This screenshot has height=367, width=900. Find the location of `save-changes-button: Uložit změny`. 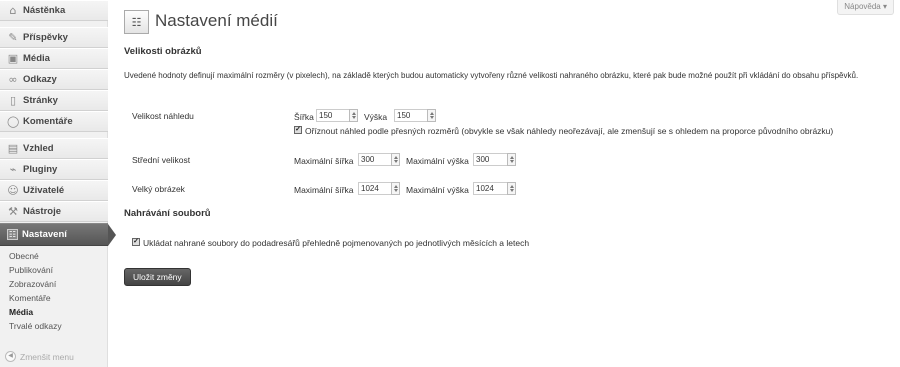

save-changes-button: Uložit změny is located at coordinates (157, 277).